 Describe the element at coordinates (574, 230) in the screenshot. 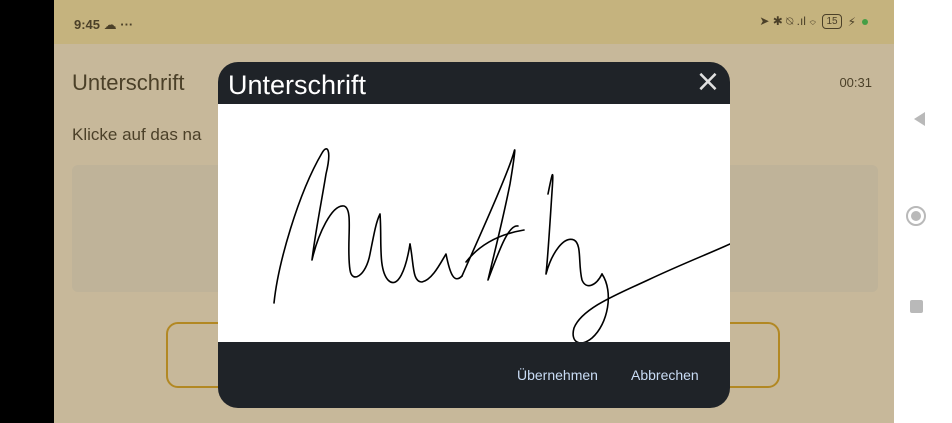

I see `signature-stroke-h` at that location.